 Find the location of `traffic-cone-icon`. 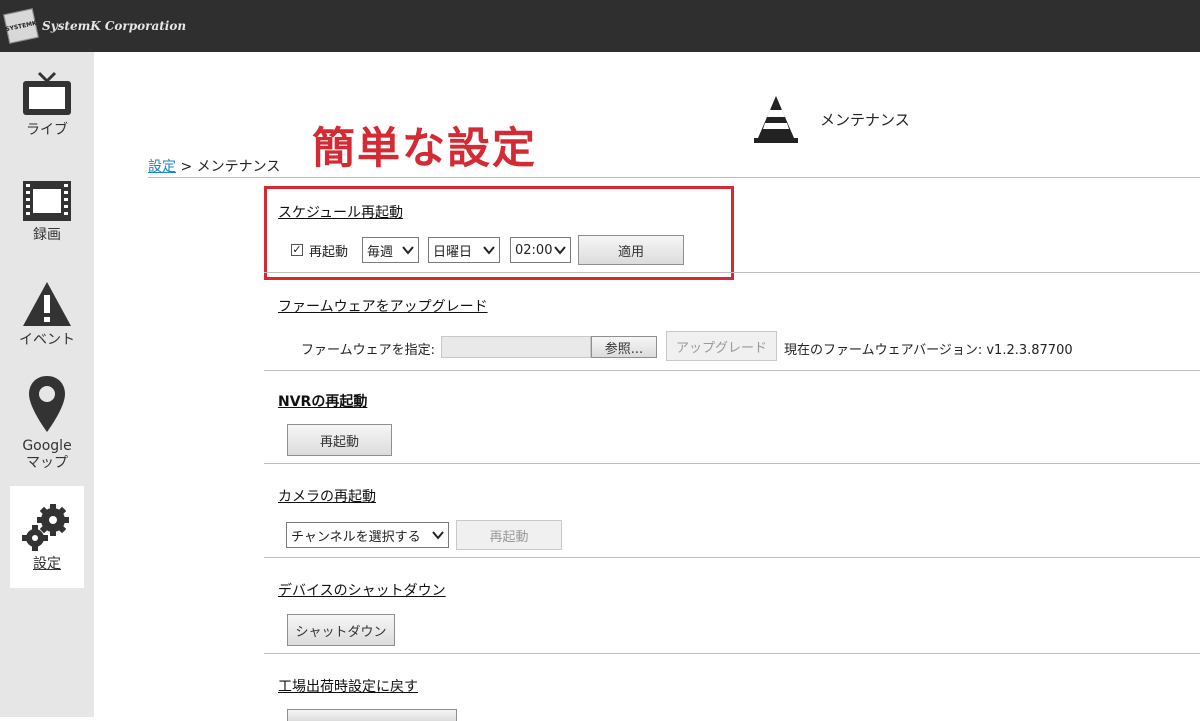

traffic-cone-icon is located at coordinates (776, 119).